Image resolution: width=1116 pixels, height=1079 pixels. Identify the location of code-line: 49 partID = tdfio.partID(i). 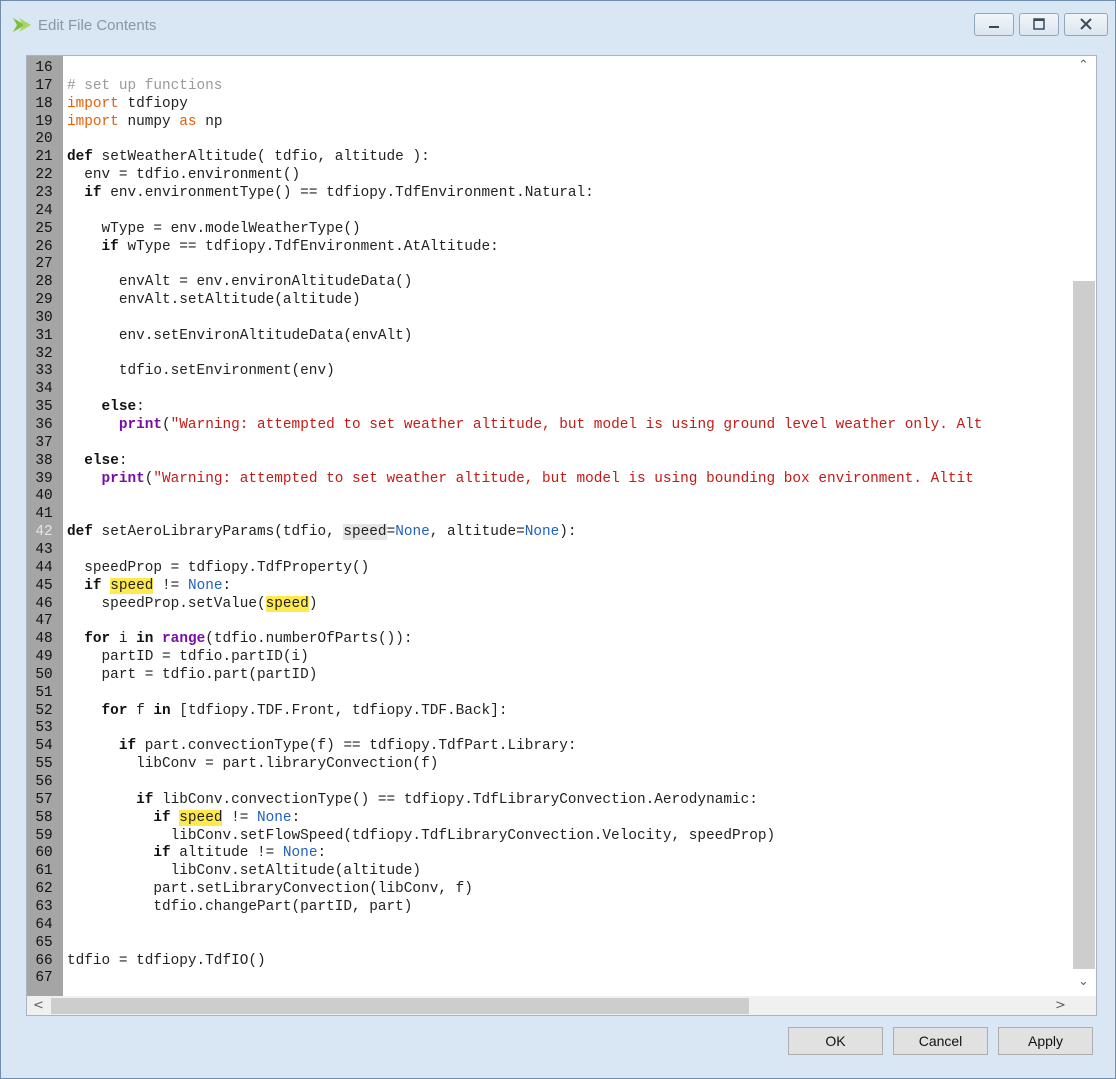
(551, 657).